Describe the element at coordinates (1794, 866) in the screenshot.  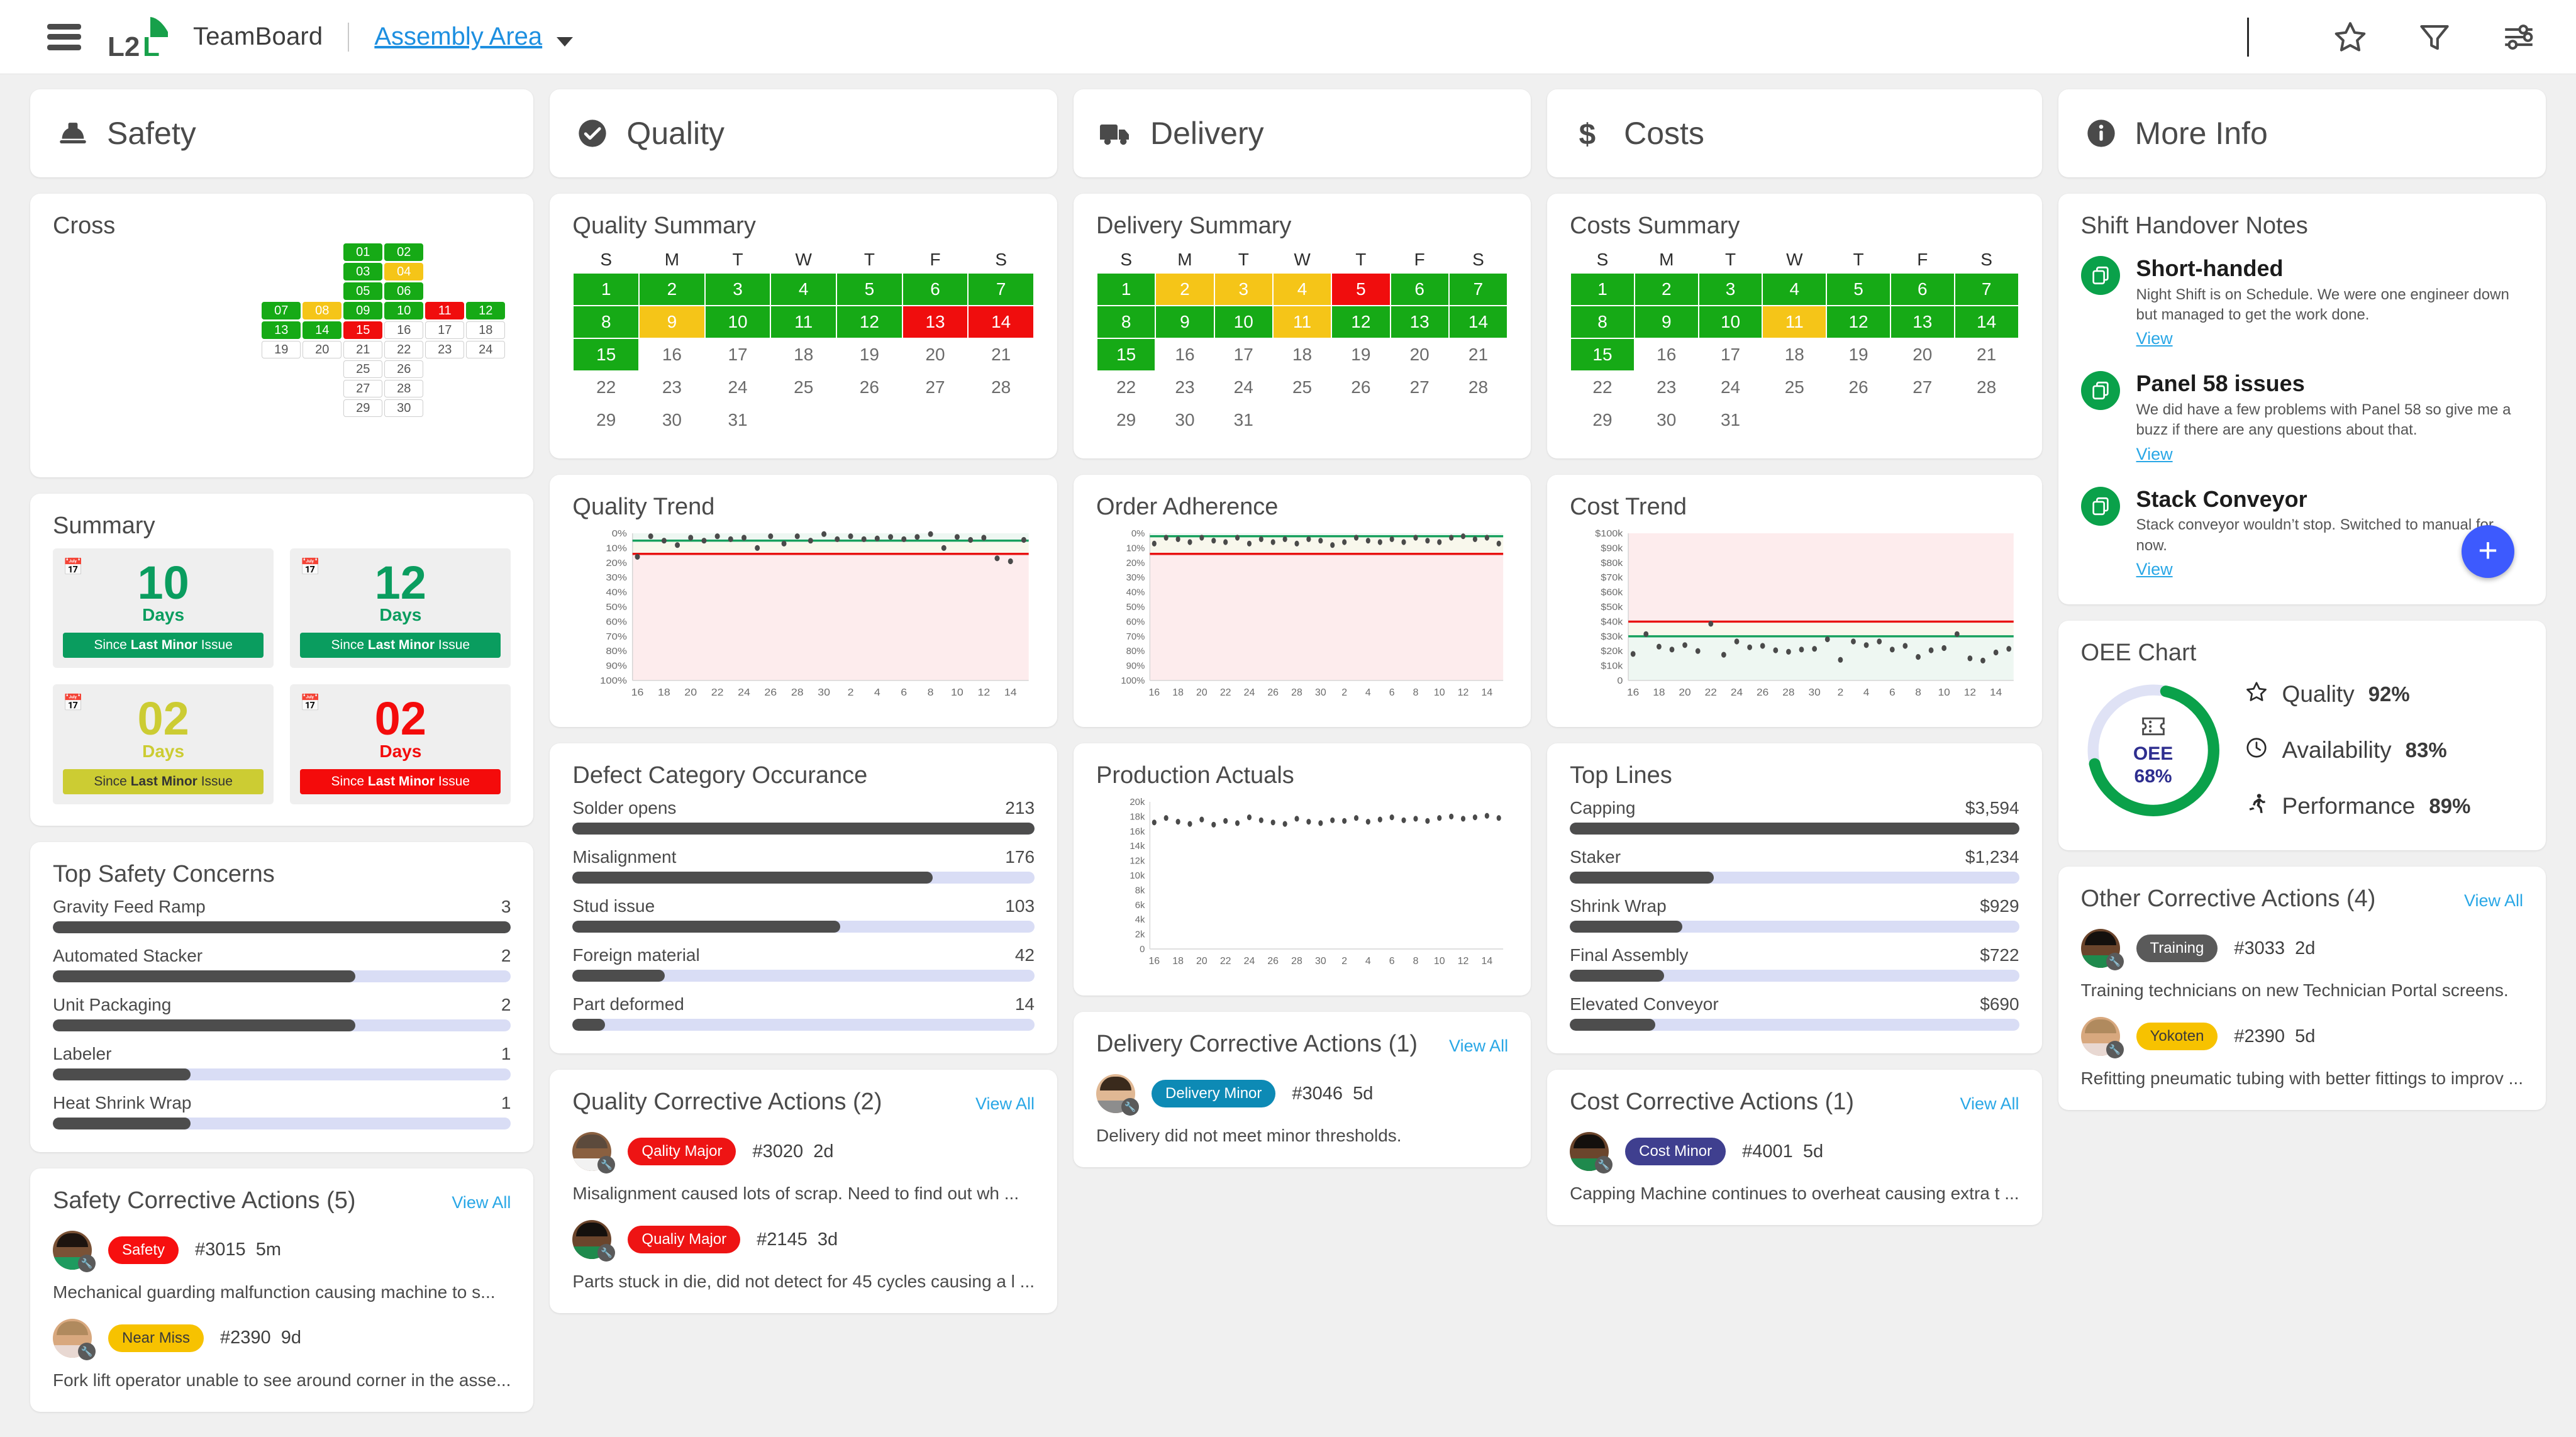
I see `bar-list-row: Staker $1,234` at that location.